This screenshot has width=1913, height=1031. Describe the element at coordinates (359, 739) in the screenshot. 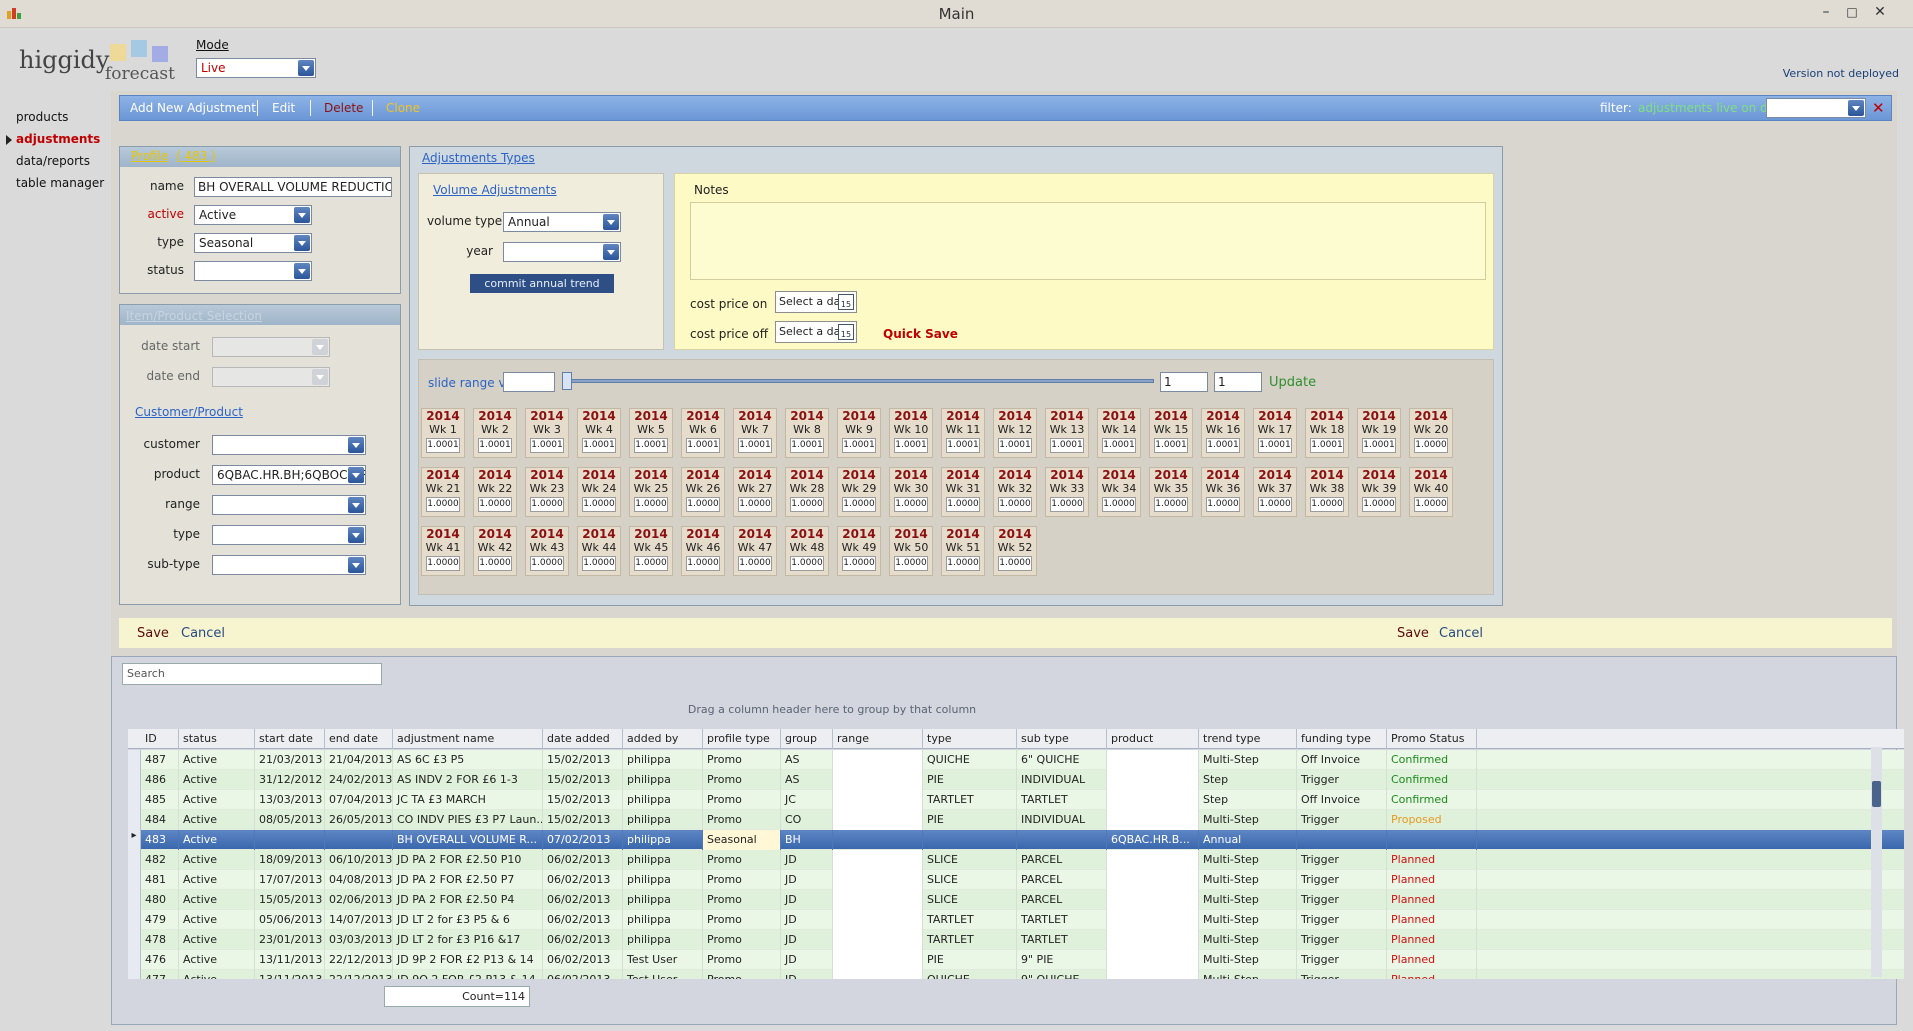

I see `column-header: end date` at that location.